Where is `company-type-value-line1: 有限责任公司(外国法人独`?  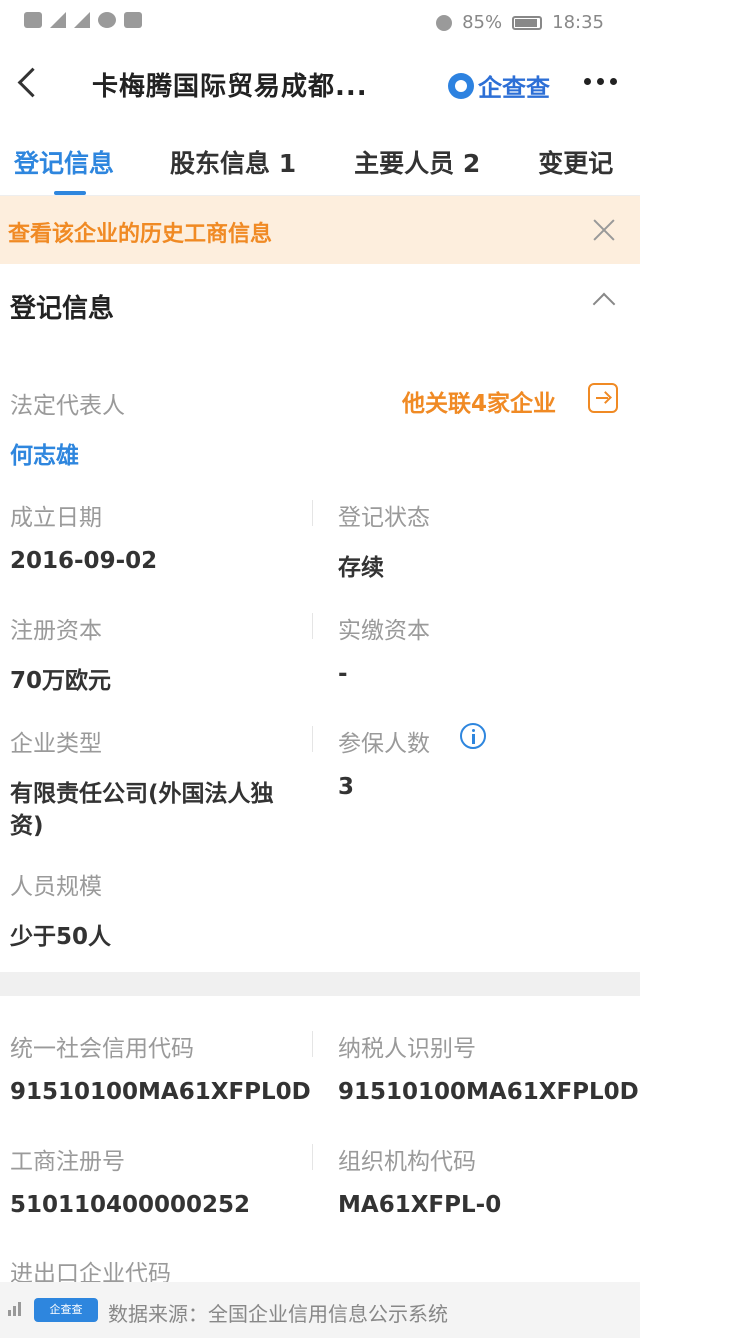
company-type-value-line1: 有限责任公司(外国法人独 is located at coordinates (142, 794).